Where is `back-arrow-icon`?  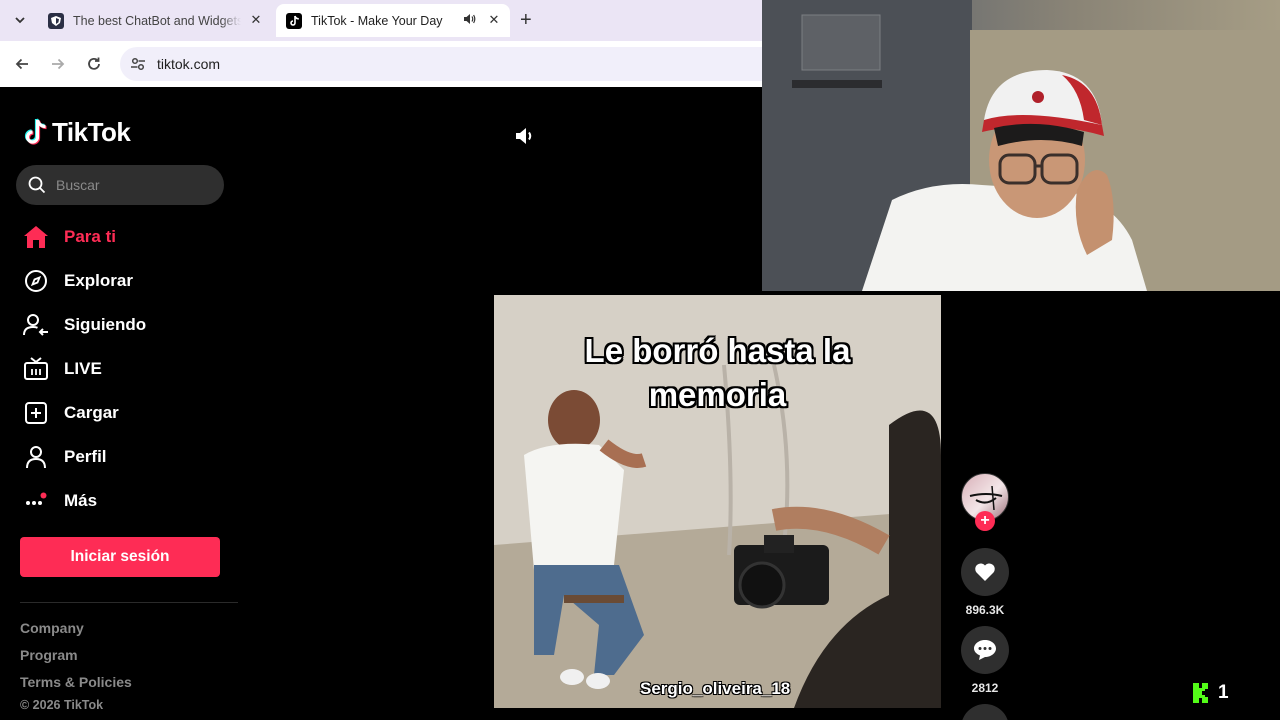 back-arrow-icon is located at coordinates (22, 64).